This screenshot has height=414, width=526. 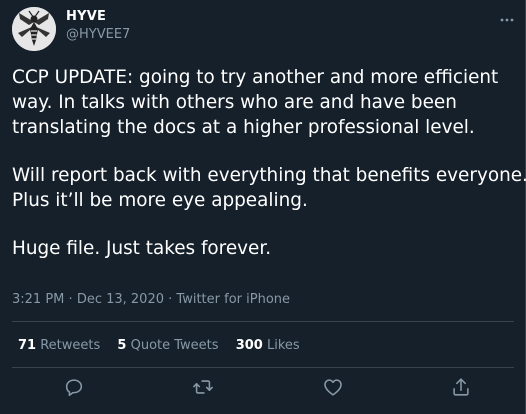 I want to click on share-icon, so click(x=461, y=387).